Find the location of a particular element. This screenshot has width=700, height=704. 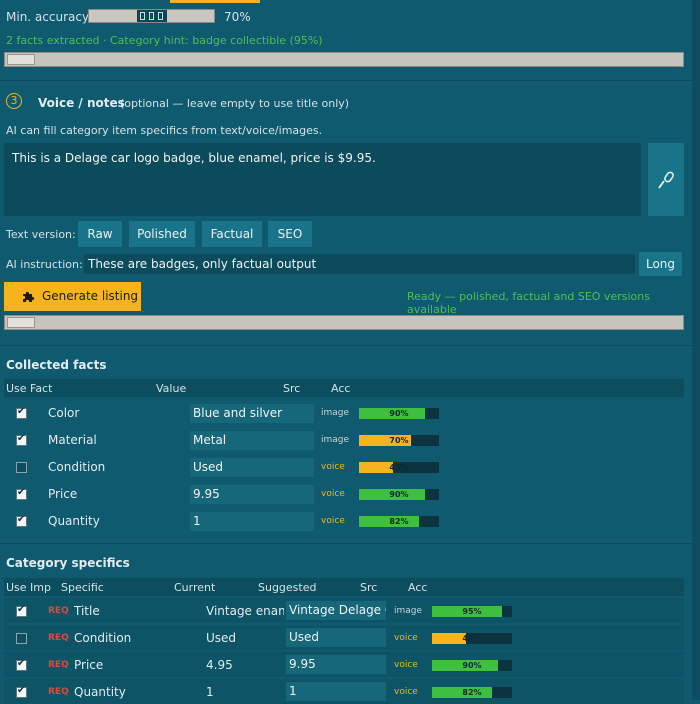

col-current: Current is located at coordinates (195, 587).